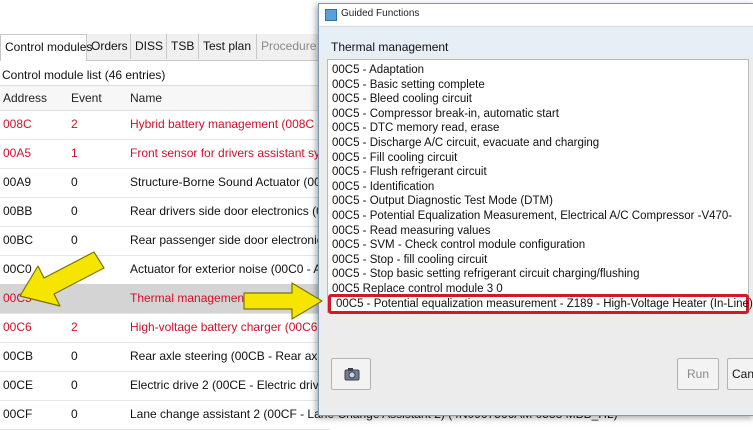 This screenshot has height=430, width=753. What do you see at coordinates (411, 231) in the screenshot?
I see `list-item: 00C5 - Read measuring values` at bounding box center [411, 231].